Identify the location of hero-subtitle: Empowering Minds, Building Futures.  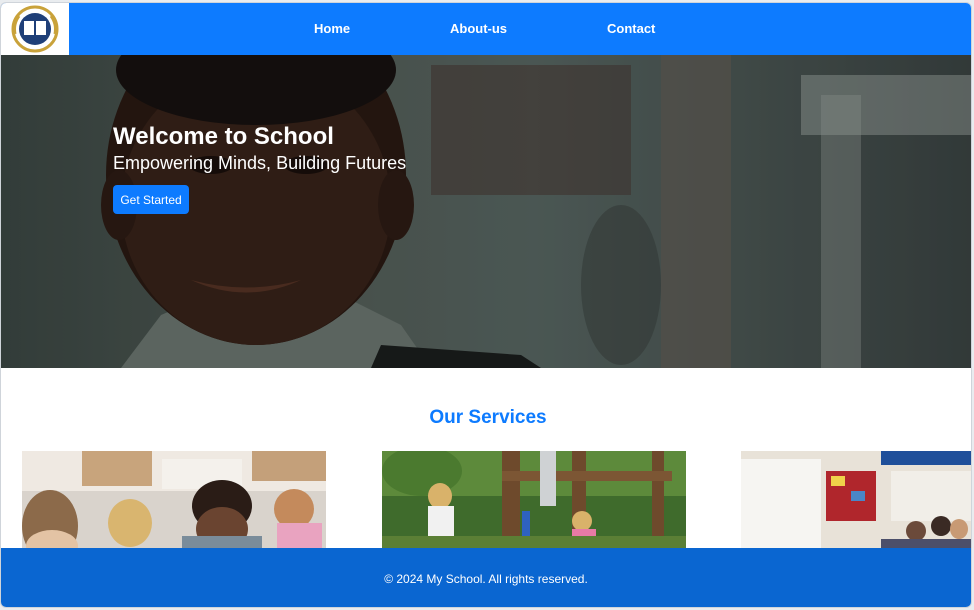
(260, 163).